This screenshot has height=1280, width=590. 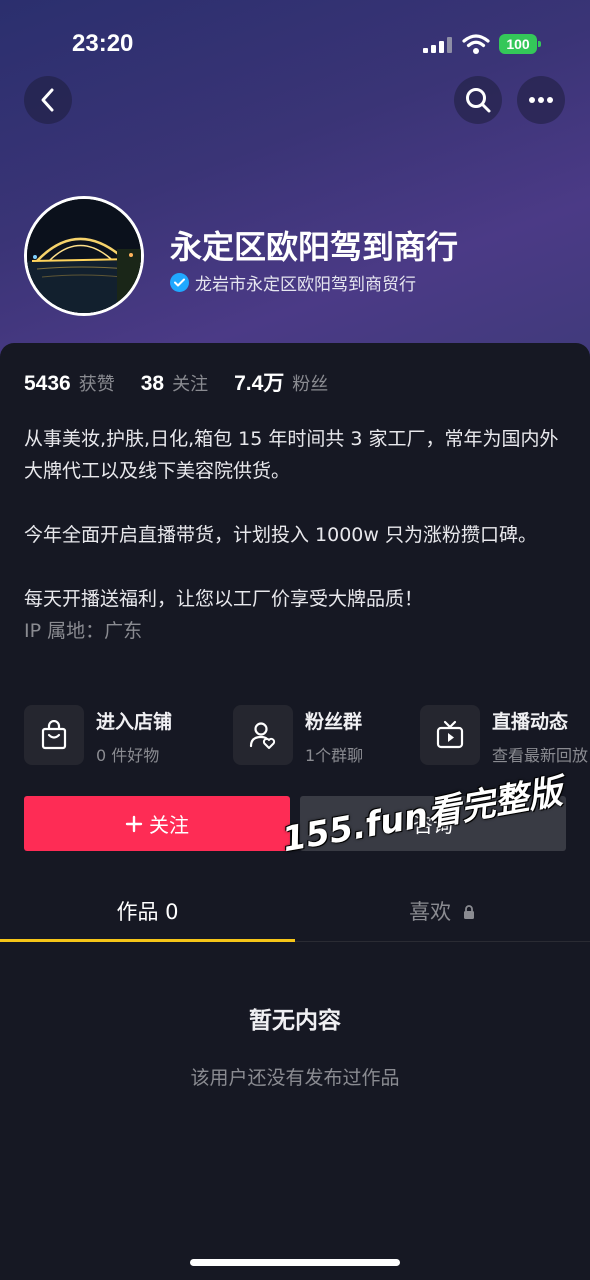 I want to click on more-dots-icon, so click(x=541, y=100).